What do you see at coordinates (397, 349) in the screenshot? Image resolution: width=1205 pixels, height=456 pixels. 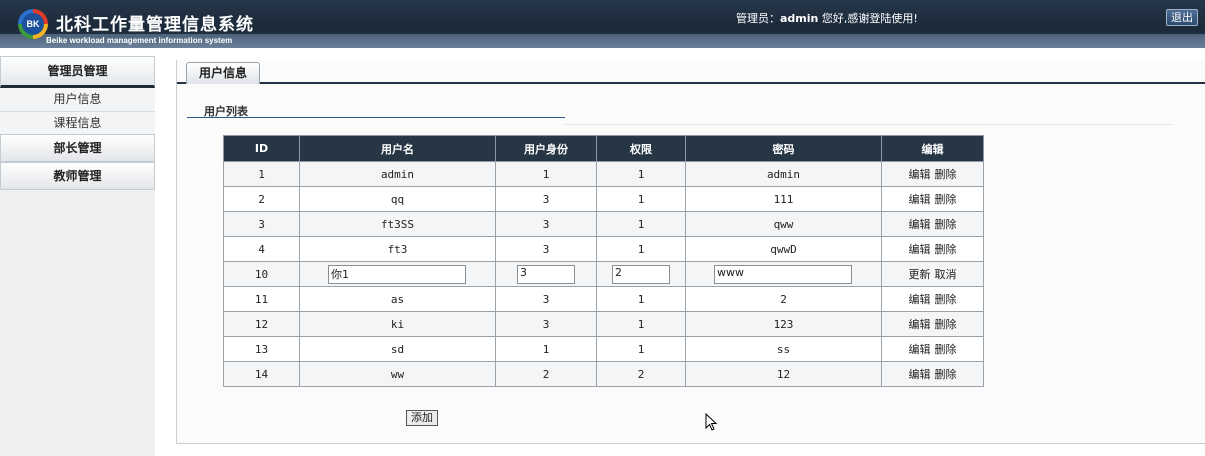 I see `cell-username: sd` at bounding box center [397, 349].